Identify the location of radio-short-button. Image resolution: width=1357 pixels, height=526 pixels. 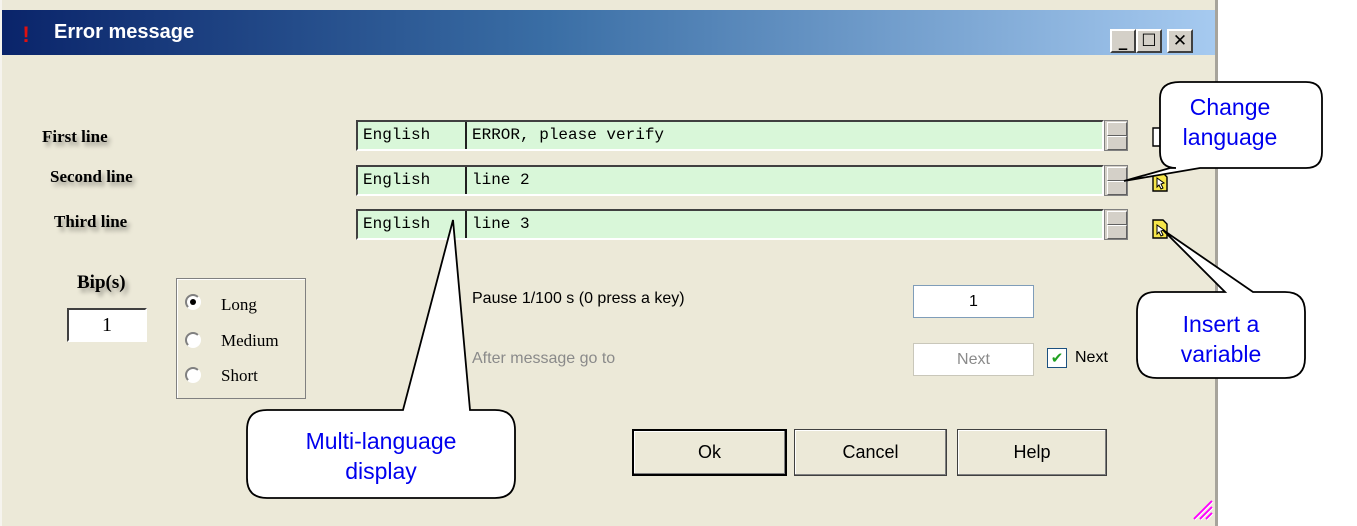
(193, 375).